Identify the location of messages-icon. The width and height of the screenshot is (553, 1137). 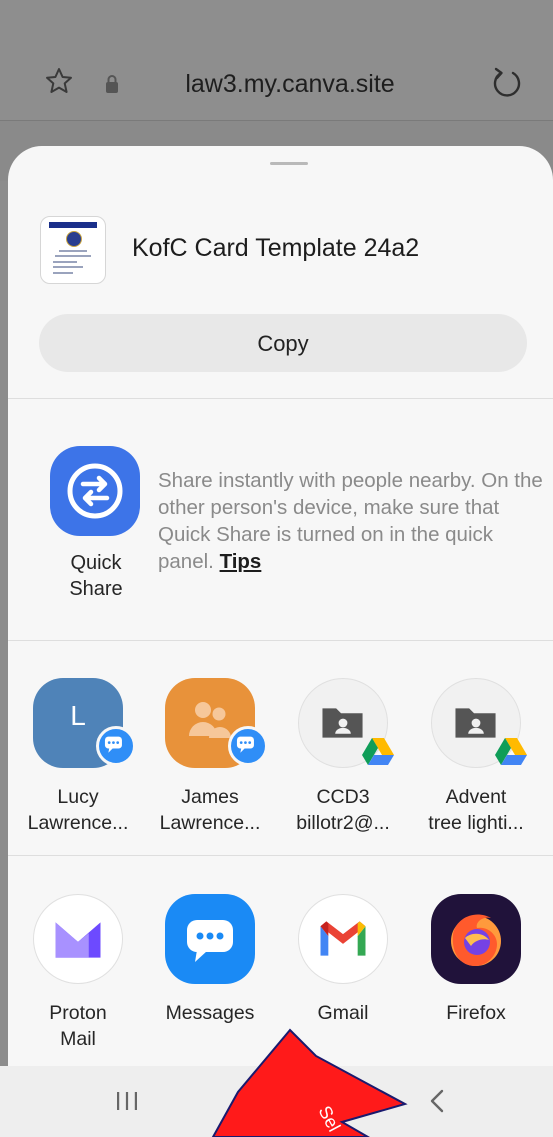
(210, 939).